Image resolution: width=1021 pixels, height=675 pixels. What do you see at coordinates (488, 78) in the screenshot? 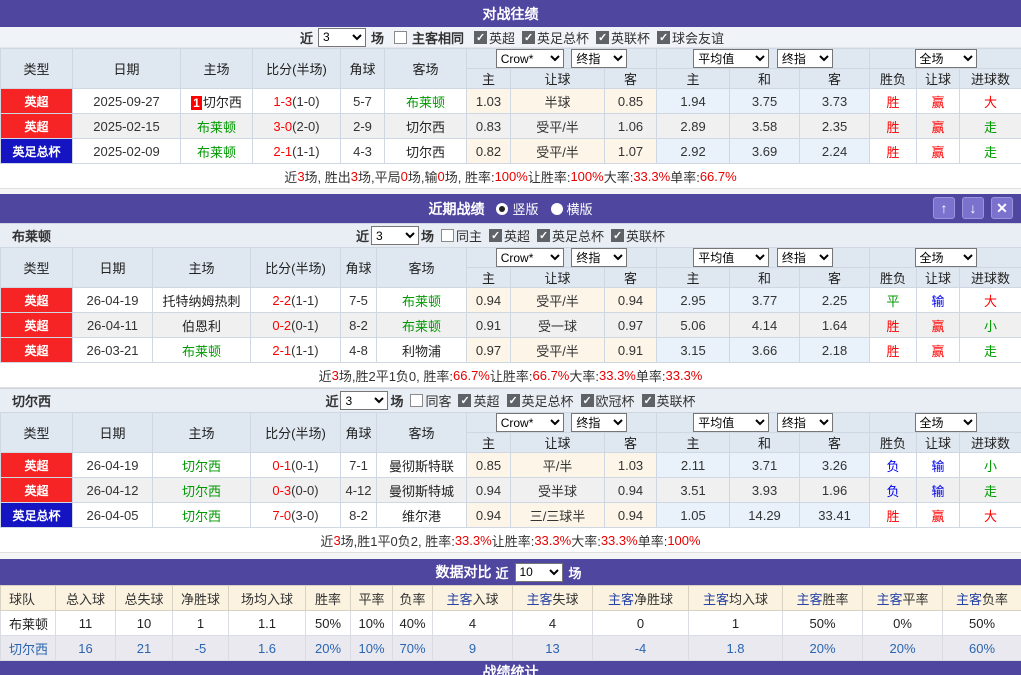
I see `col-odds-home: 主` at bounding box center [488, 78].